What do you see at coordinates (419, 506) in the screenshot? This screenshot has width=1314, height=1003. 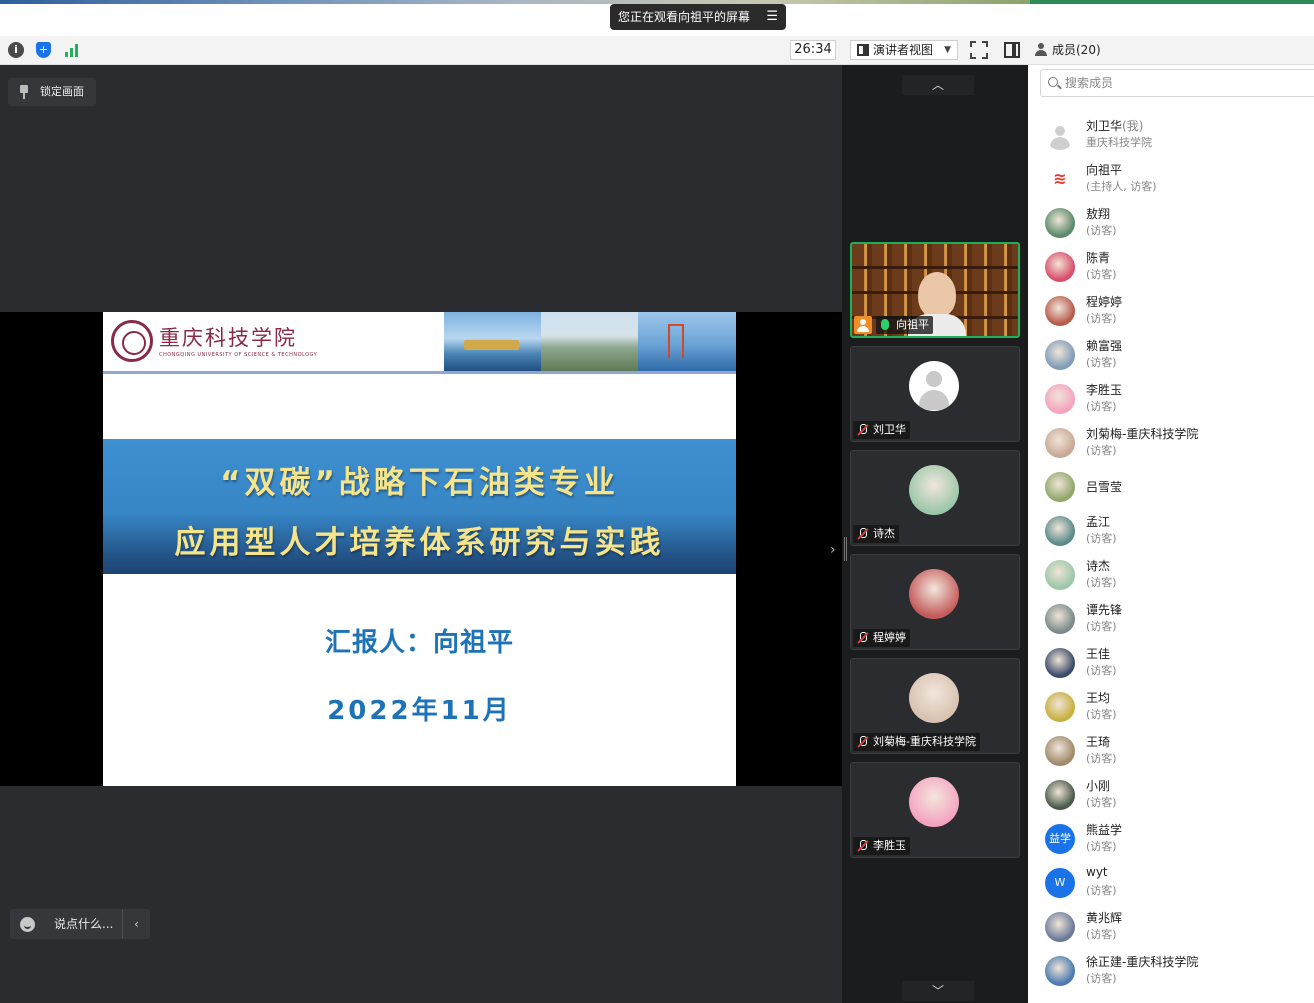 I see `slide-title-band: “双碳”战略下石油类专业 应用型人才培养体系研究与实践` at bounding box center [419, 506].